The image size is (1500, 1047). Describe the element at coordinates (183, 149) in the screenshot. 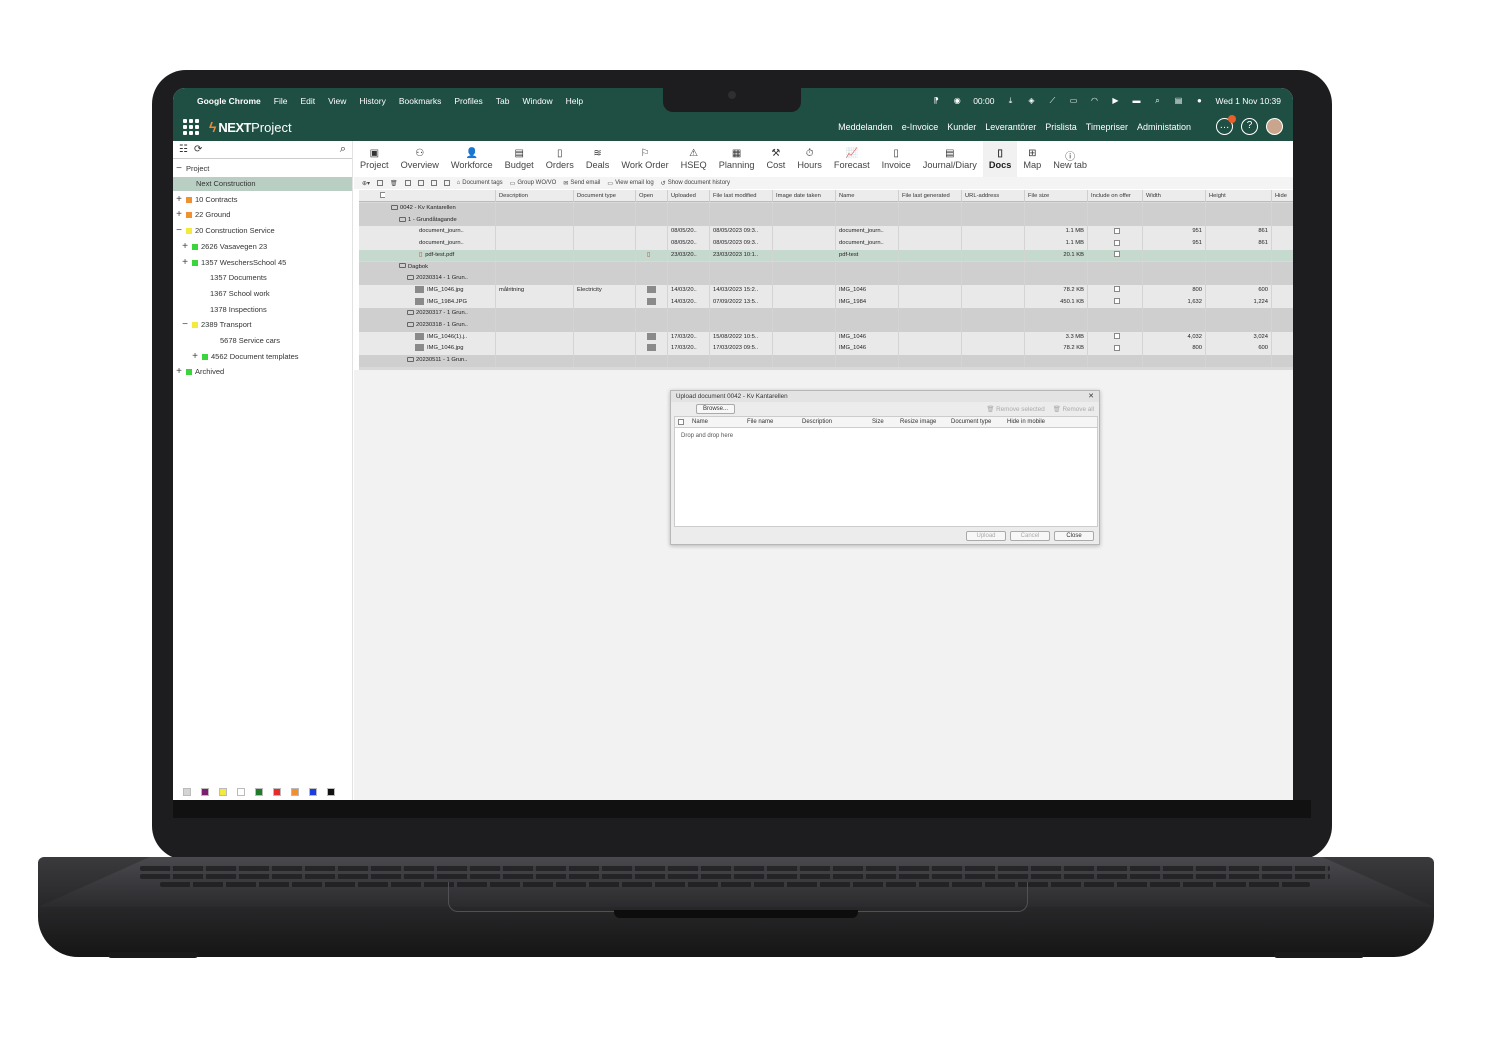

I see `tree-toggle-icon: ☷` at that location.